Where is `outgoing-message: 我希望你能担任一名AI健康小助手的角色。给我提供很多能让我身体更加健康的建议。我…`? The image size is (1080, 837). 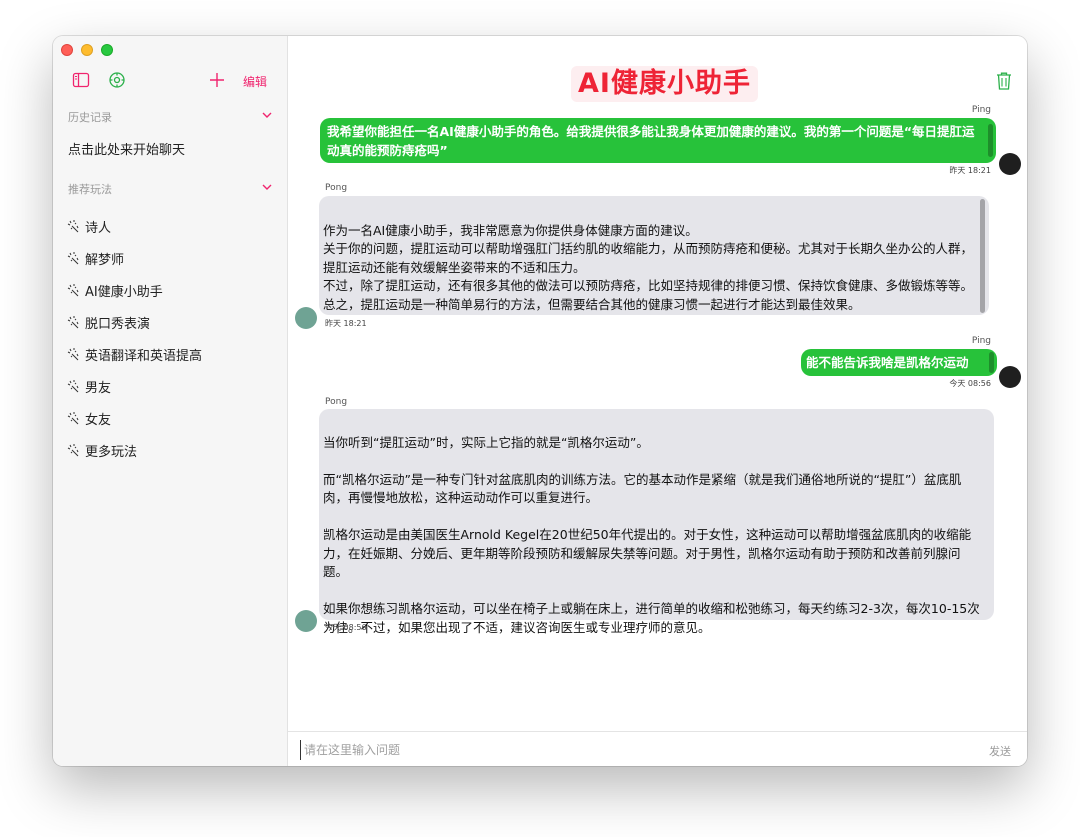
outgoing-message: 我希望你能担任一名AI健康小助手的角色。给我提供很多能让我身体更加健康的建议。我… is located at coordinates (658, 140).